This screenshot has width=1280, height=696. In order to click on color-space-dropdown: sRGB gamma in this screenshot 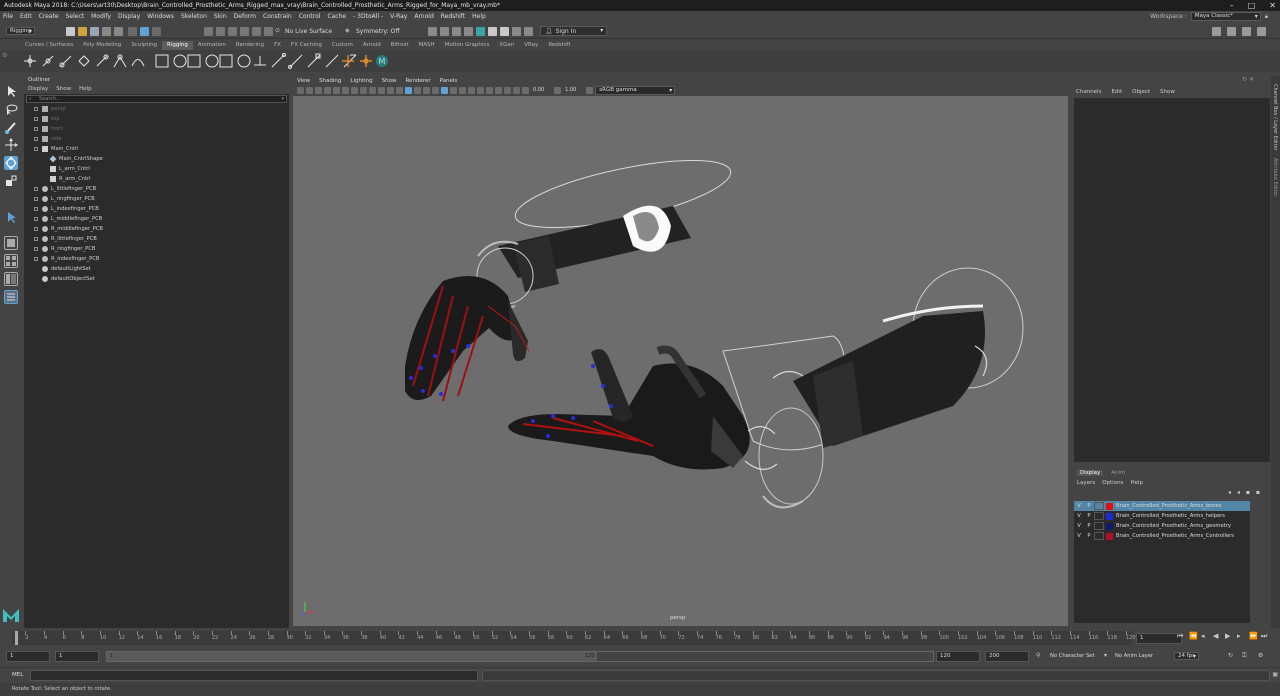, I will do `click(635, 90)`.